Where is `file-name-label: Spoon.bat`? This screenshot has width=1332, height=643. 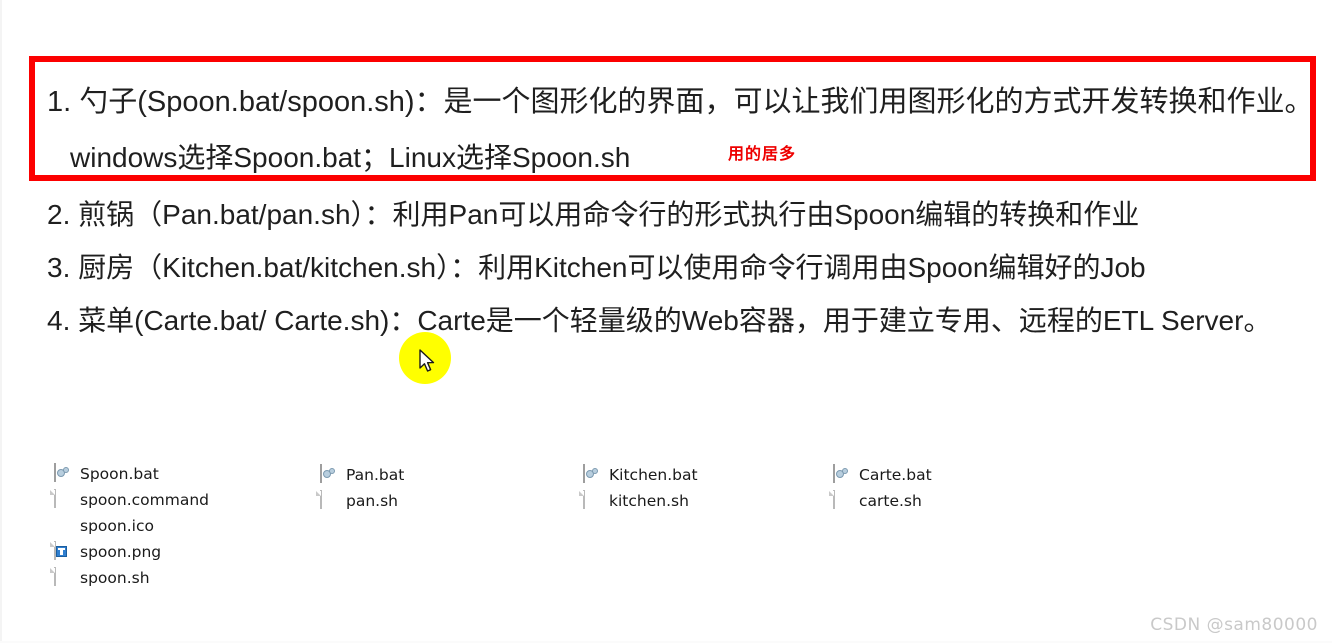
file-name-label: Spoon.bat is located at coordinates (119, 474).